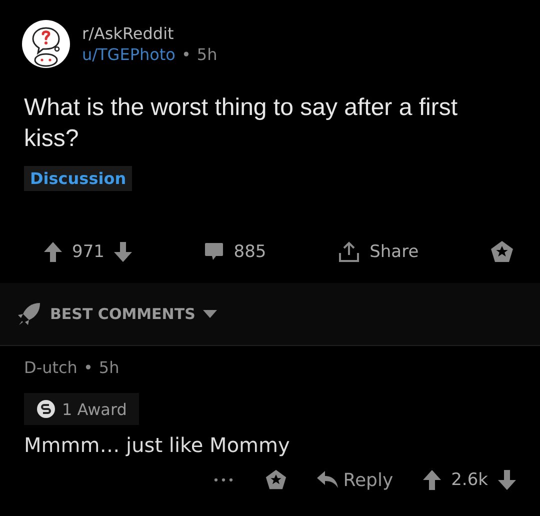 This screenshot has height=516, width=540. Describe the element at coordinates (46, 44) in the screenshot. I see `subreddit-avatar-icon` at that location.